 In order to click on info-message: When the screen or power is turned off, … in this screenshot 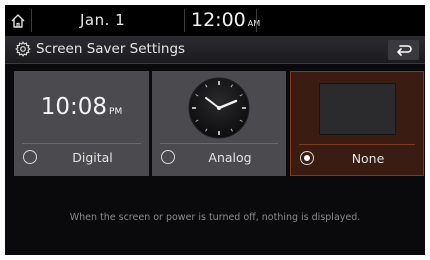, I will do `click(215, 217)`.